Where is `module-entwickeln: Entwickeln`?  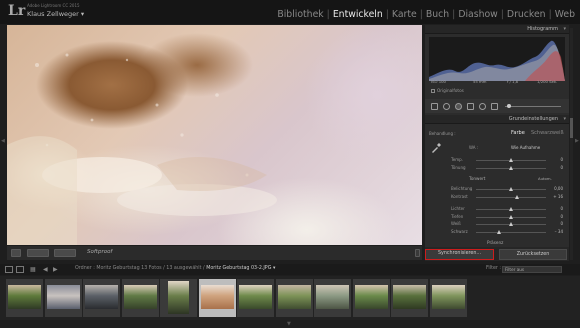 module-entwickeln: Entwickeln is located at coordinates (358, 14).